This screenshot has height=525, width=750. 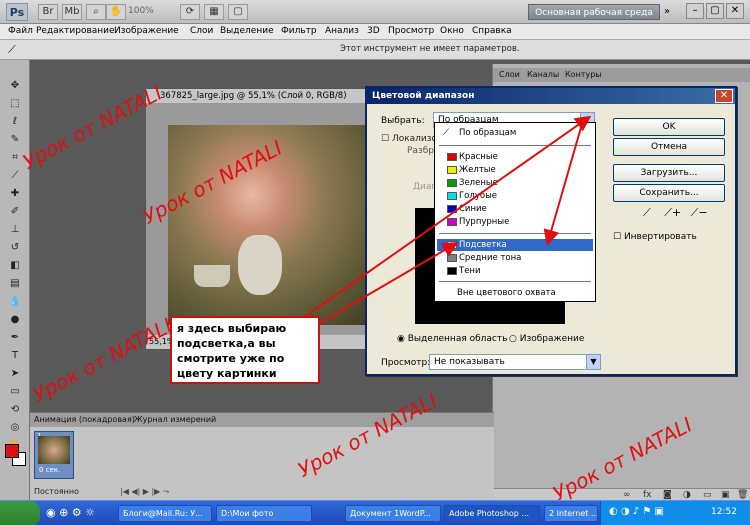 What do you see at coordinates (515, 157) in the screenshot?
I see `dropdown-item-reds: Красные` at bounding box center [515, 157].